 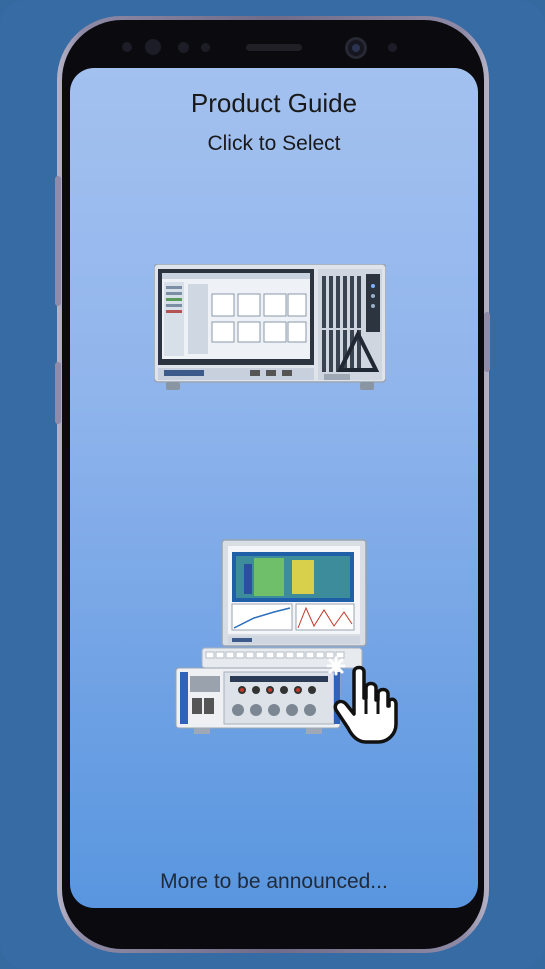 I want to click on proximity-sensor, so click(x=127, y=47).